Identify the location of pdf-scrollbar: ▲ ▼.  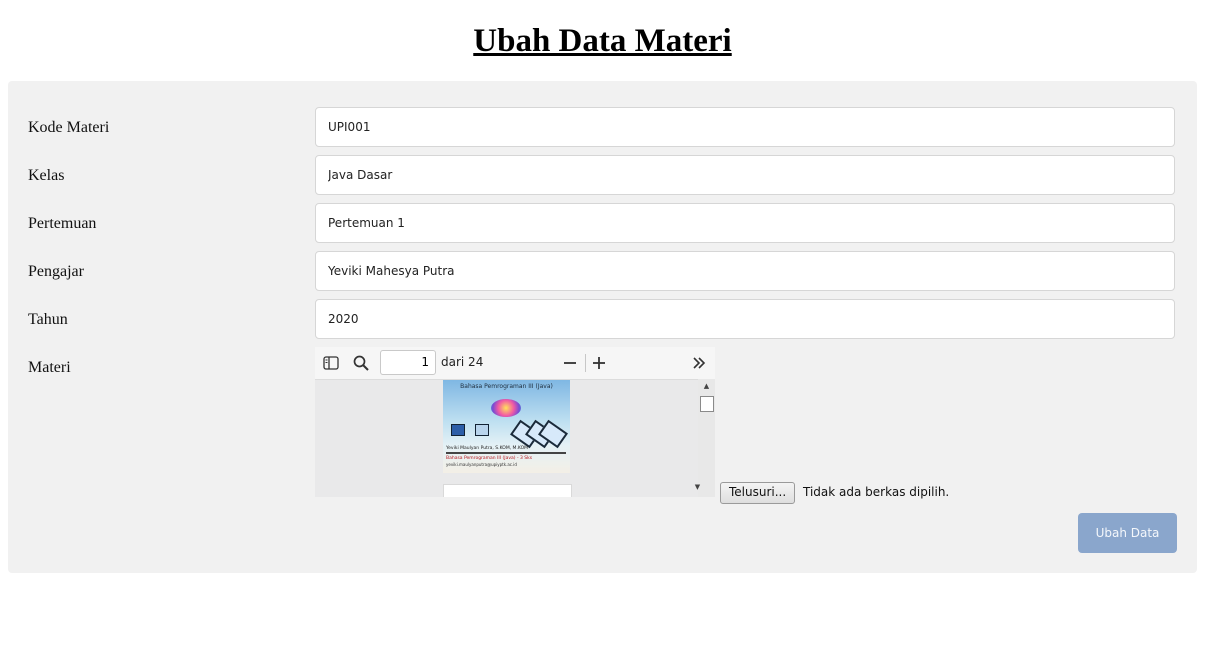
(705, 438).